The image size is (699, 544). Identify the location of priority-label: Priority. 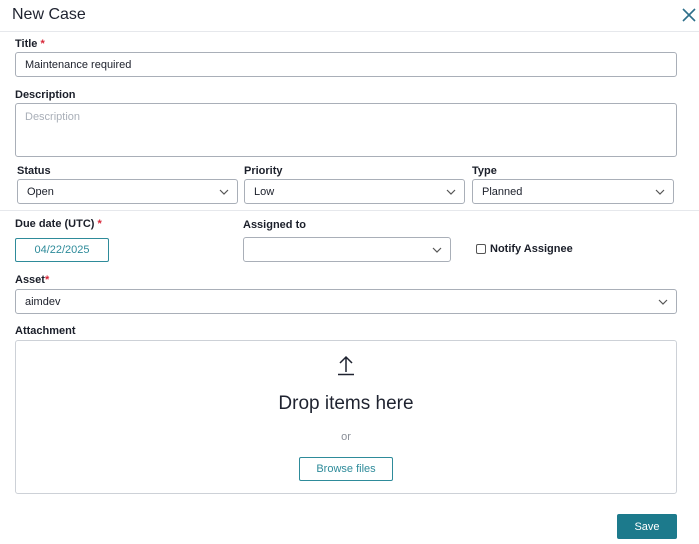
(263, 171).